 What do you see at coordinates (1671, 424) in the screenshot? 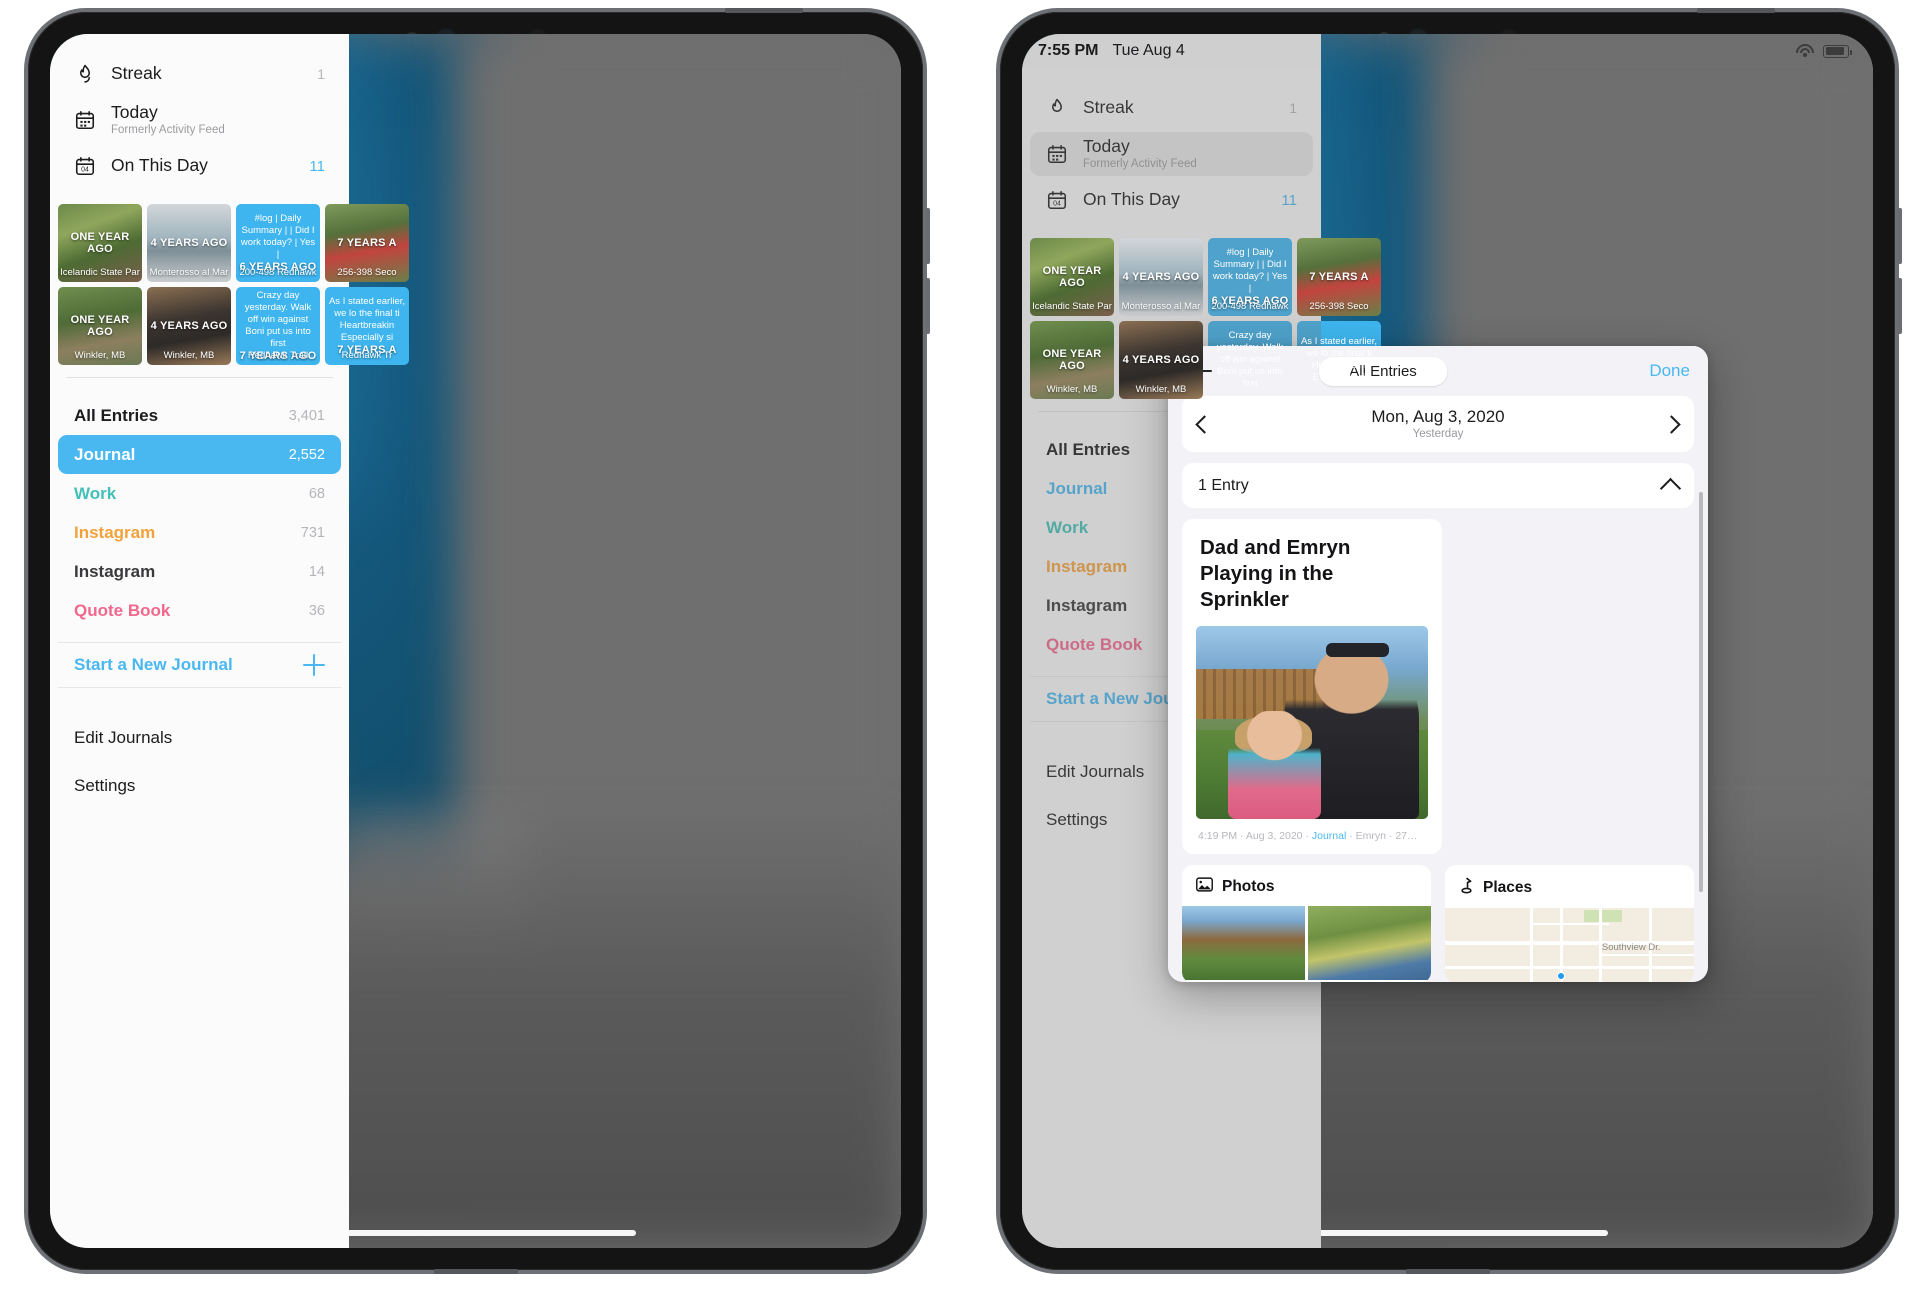
I see `chevron-right-icon` at bounding box center [1671, 424].